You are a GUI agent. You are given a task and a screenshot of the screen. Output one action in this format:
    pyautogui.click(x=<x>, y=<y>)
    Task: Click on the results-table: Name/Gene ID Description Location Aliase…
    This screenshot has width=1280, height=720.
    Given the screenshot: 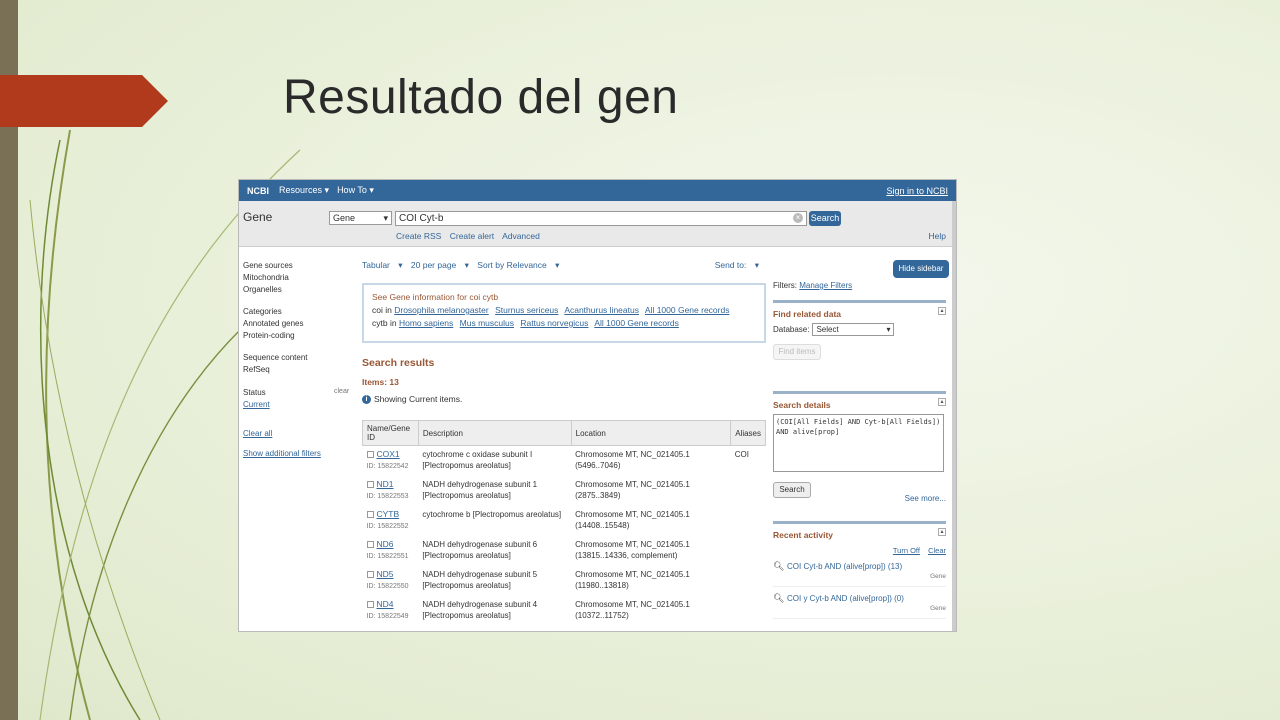 What is the action you would take?
    pyautogui.click(x=564, y=523)
    